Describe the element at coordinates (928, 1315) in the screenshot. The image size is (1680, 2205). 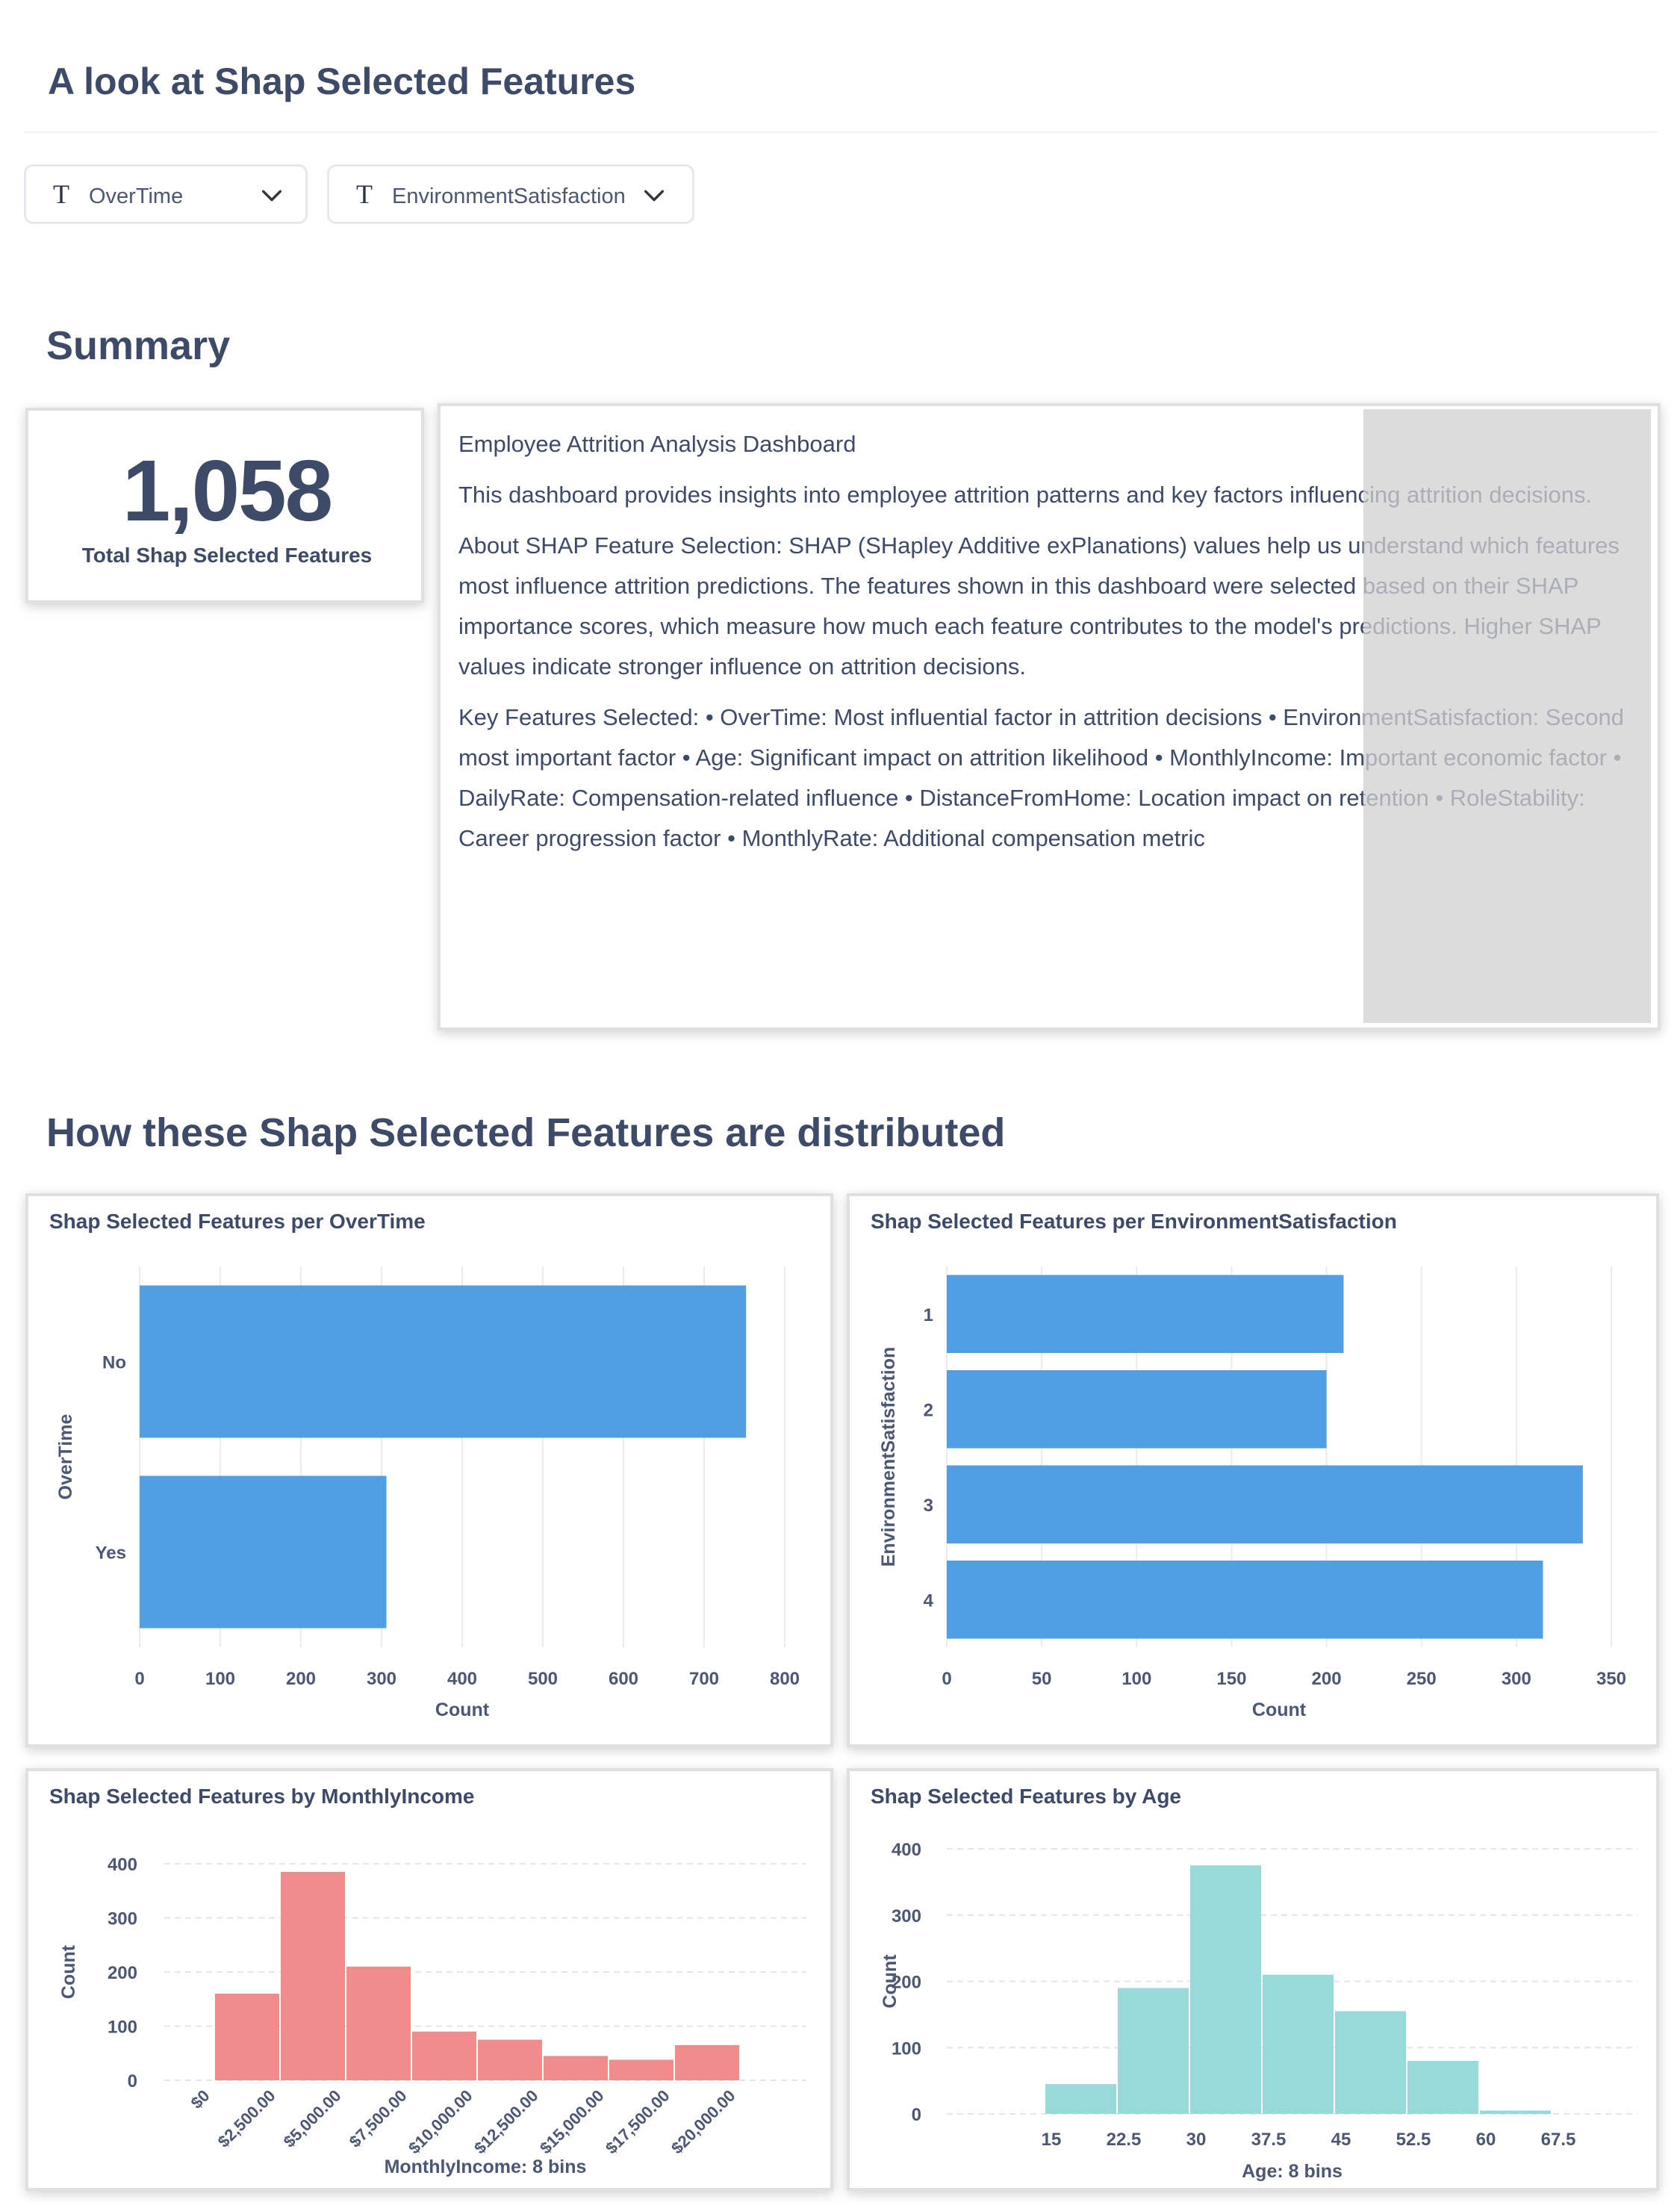
I see `y-tick-label: 1` at that location.